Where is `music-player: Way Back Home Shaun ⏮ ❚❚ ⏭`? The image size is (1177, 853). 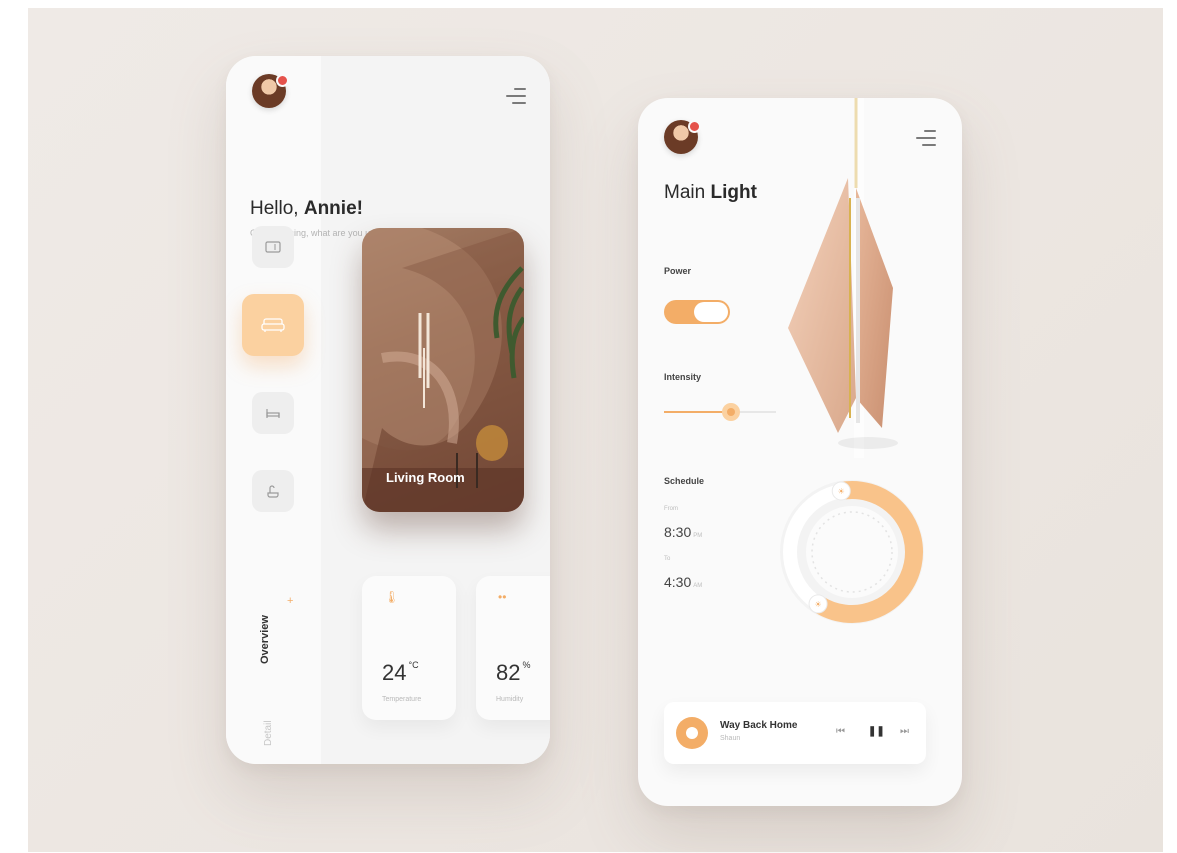 music-player: Way Back Home Shaun ⏮ ❚❚ ⏭ is located at coordinates (795, 733).